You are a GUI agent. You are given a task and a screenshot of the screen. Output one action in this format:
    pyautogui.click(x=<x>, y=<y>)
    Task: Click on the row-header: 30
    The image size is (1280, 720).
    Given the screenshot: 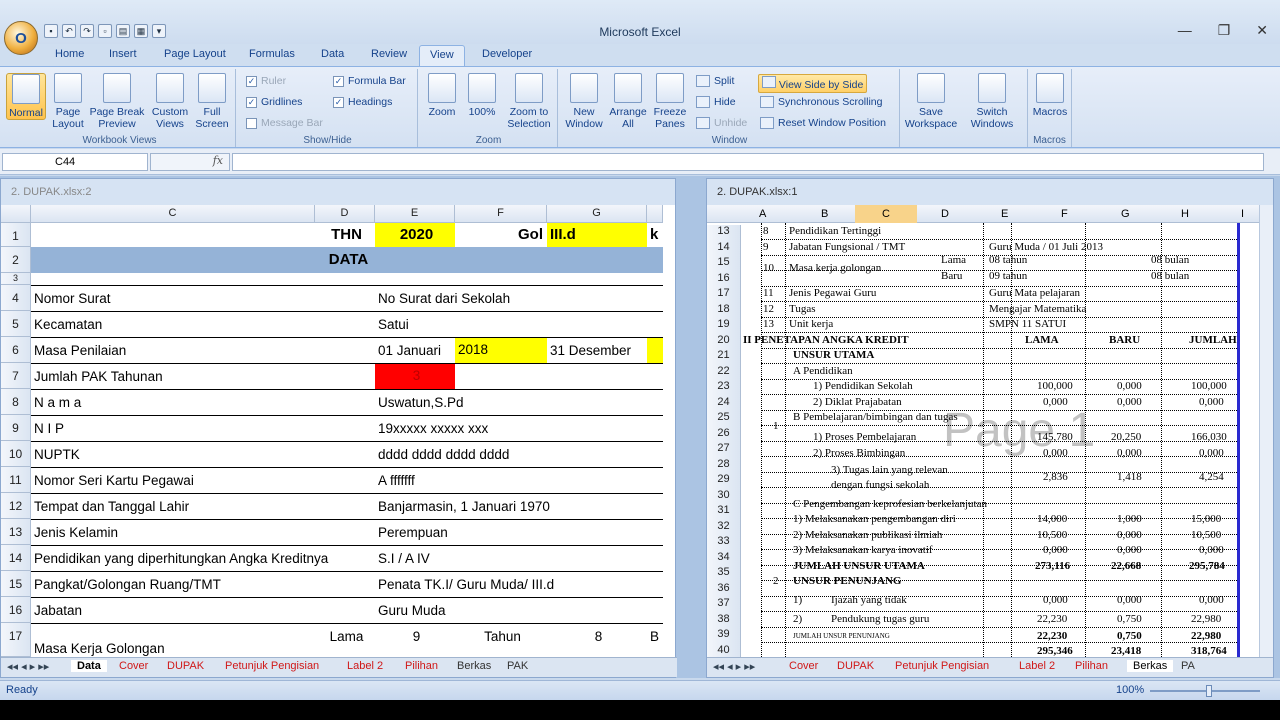 What is the action you would take?
    pyautogui.click(x=724, y=496)
    